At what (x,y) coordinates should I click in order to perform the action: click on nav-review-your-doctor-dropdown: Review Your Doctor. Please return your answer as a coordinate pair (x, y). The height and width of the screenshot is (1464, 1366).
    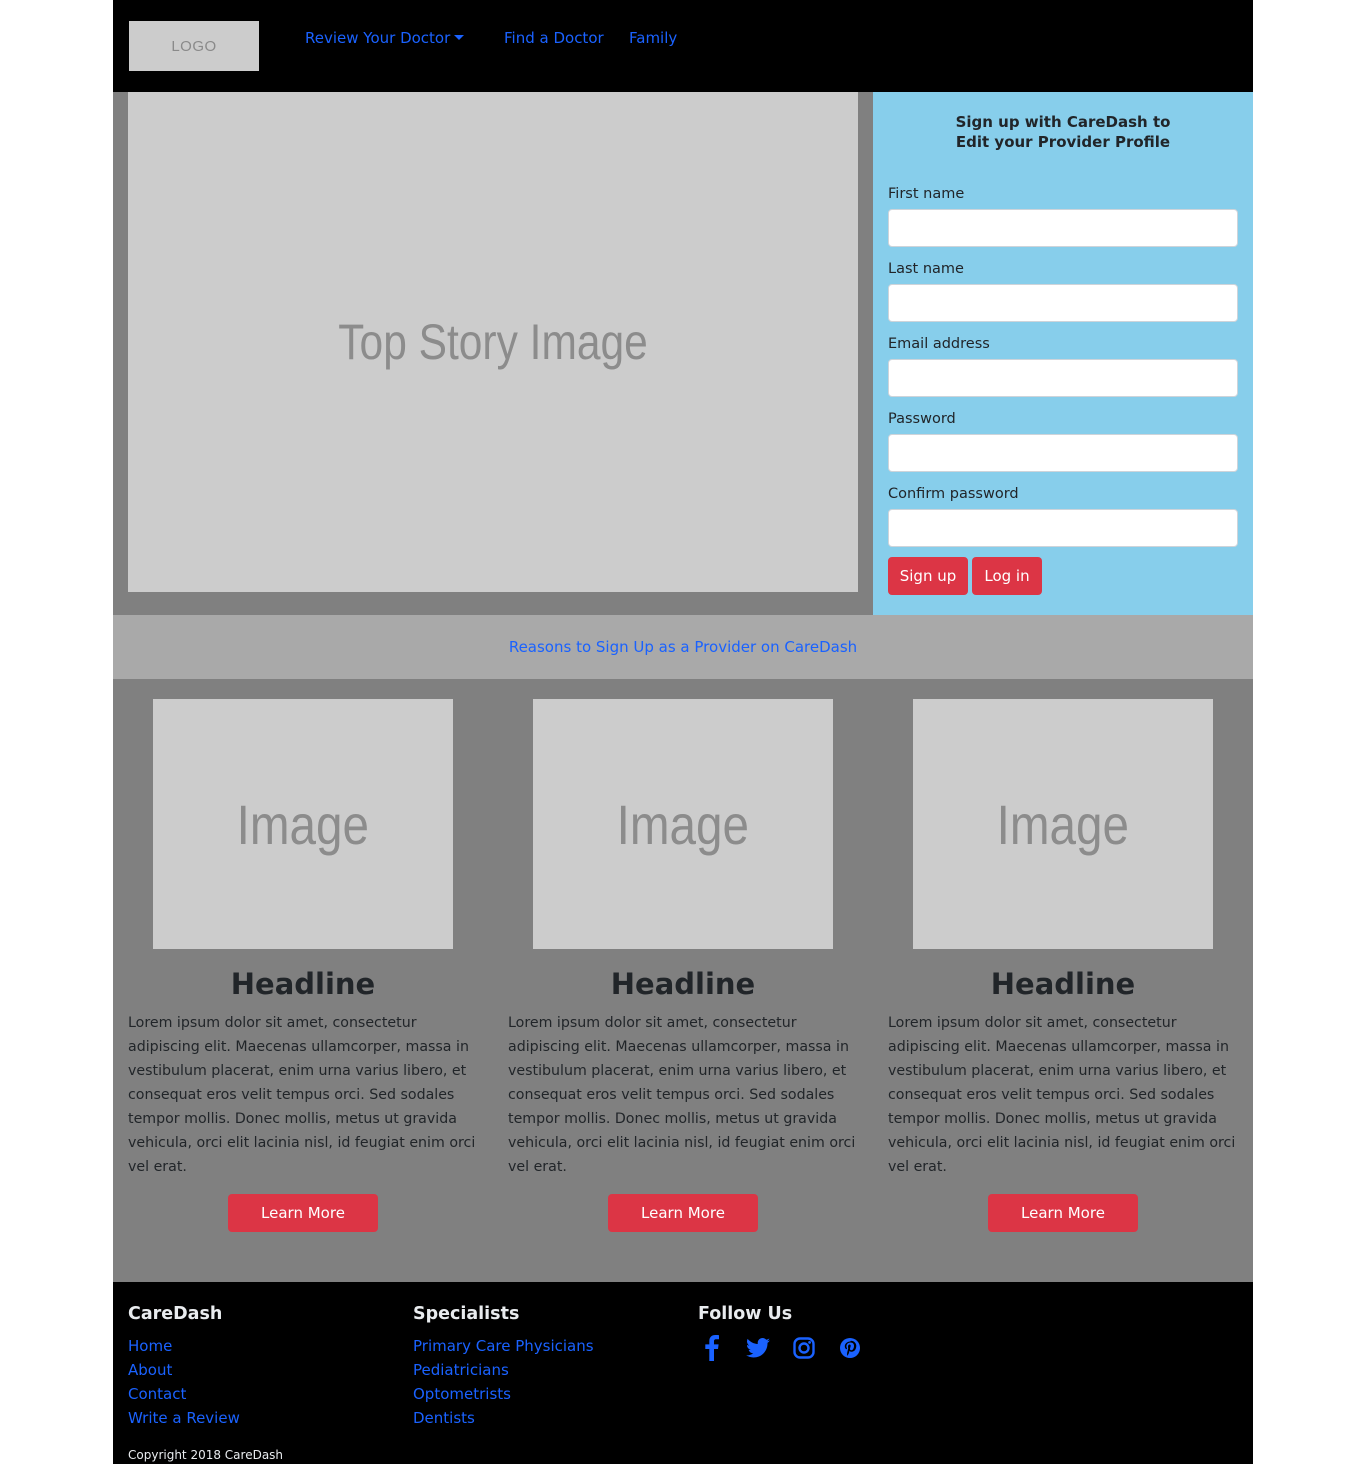
    Looking at the image, I should click on (385, 38).